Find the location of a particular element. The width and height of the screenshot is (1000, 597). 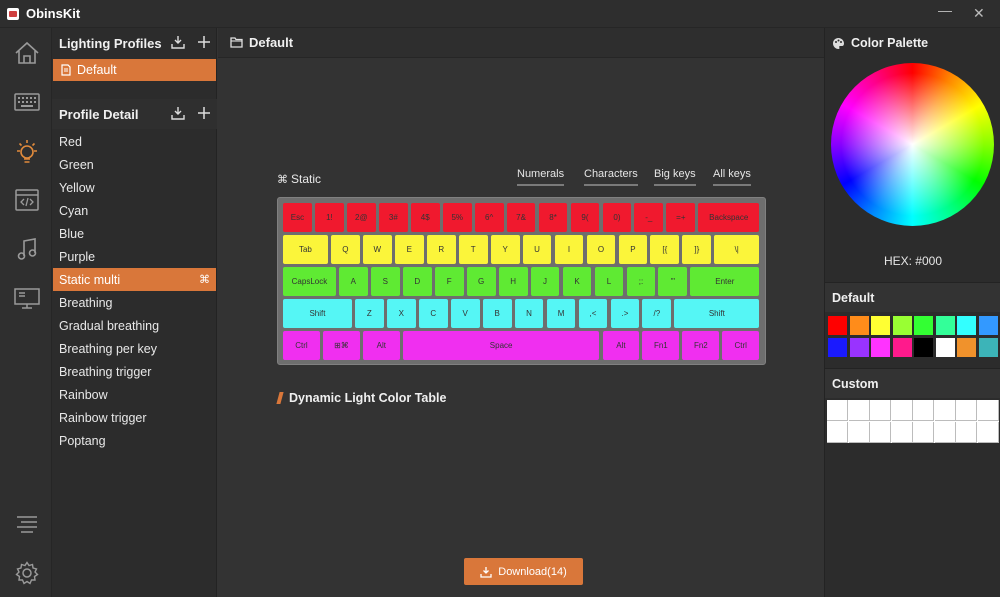

key: \| is located at coordinates (737, 249).